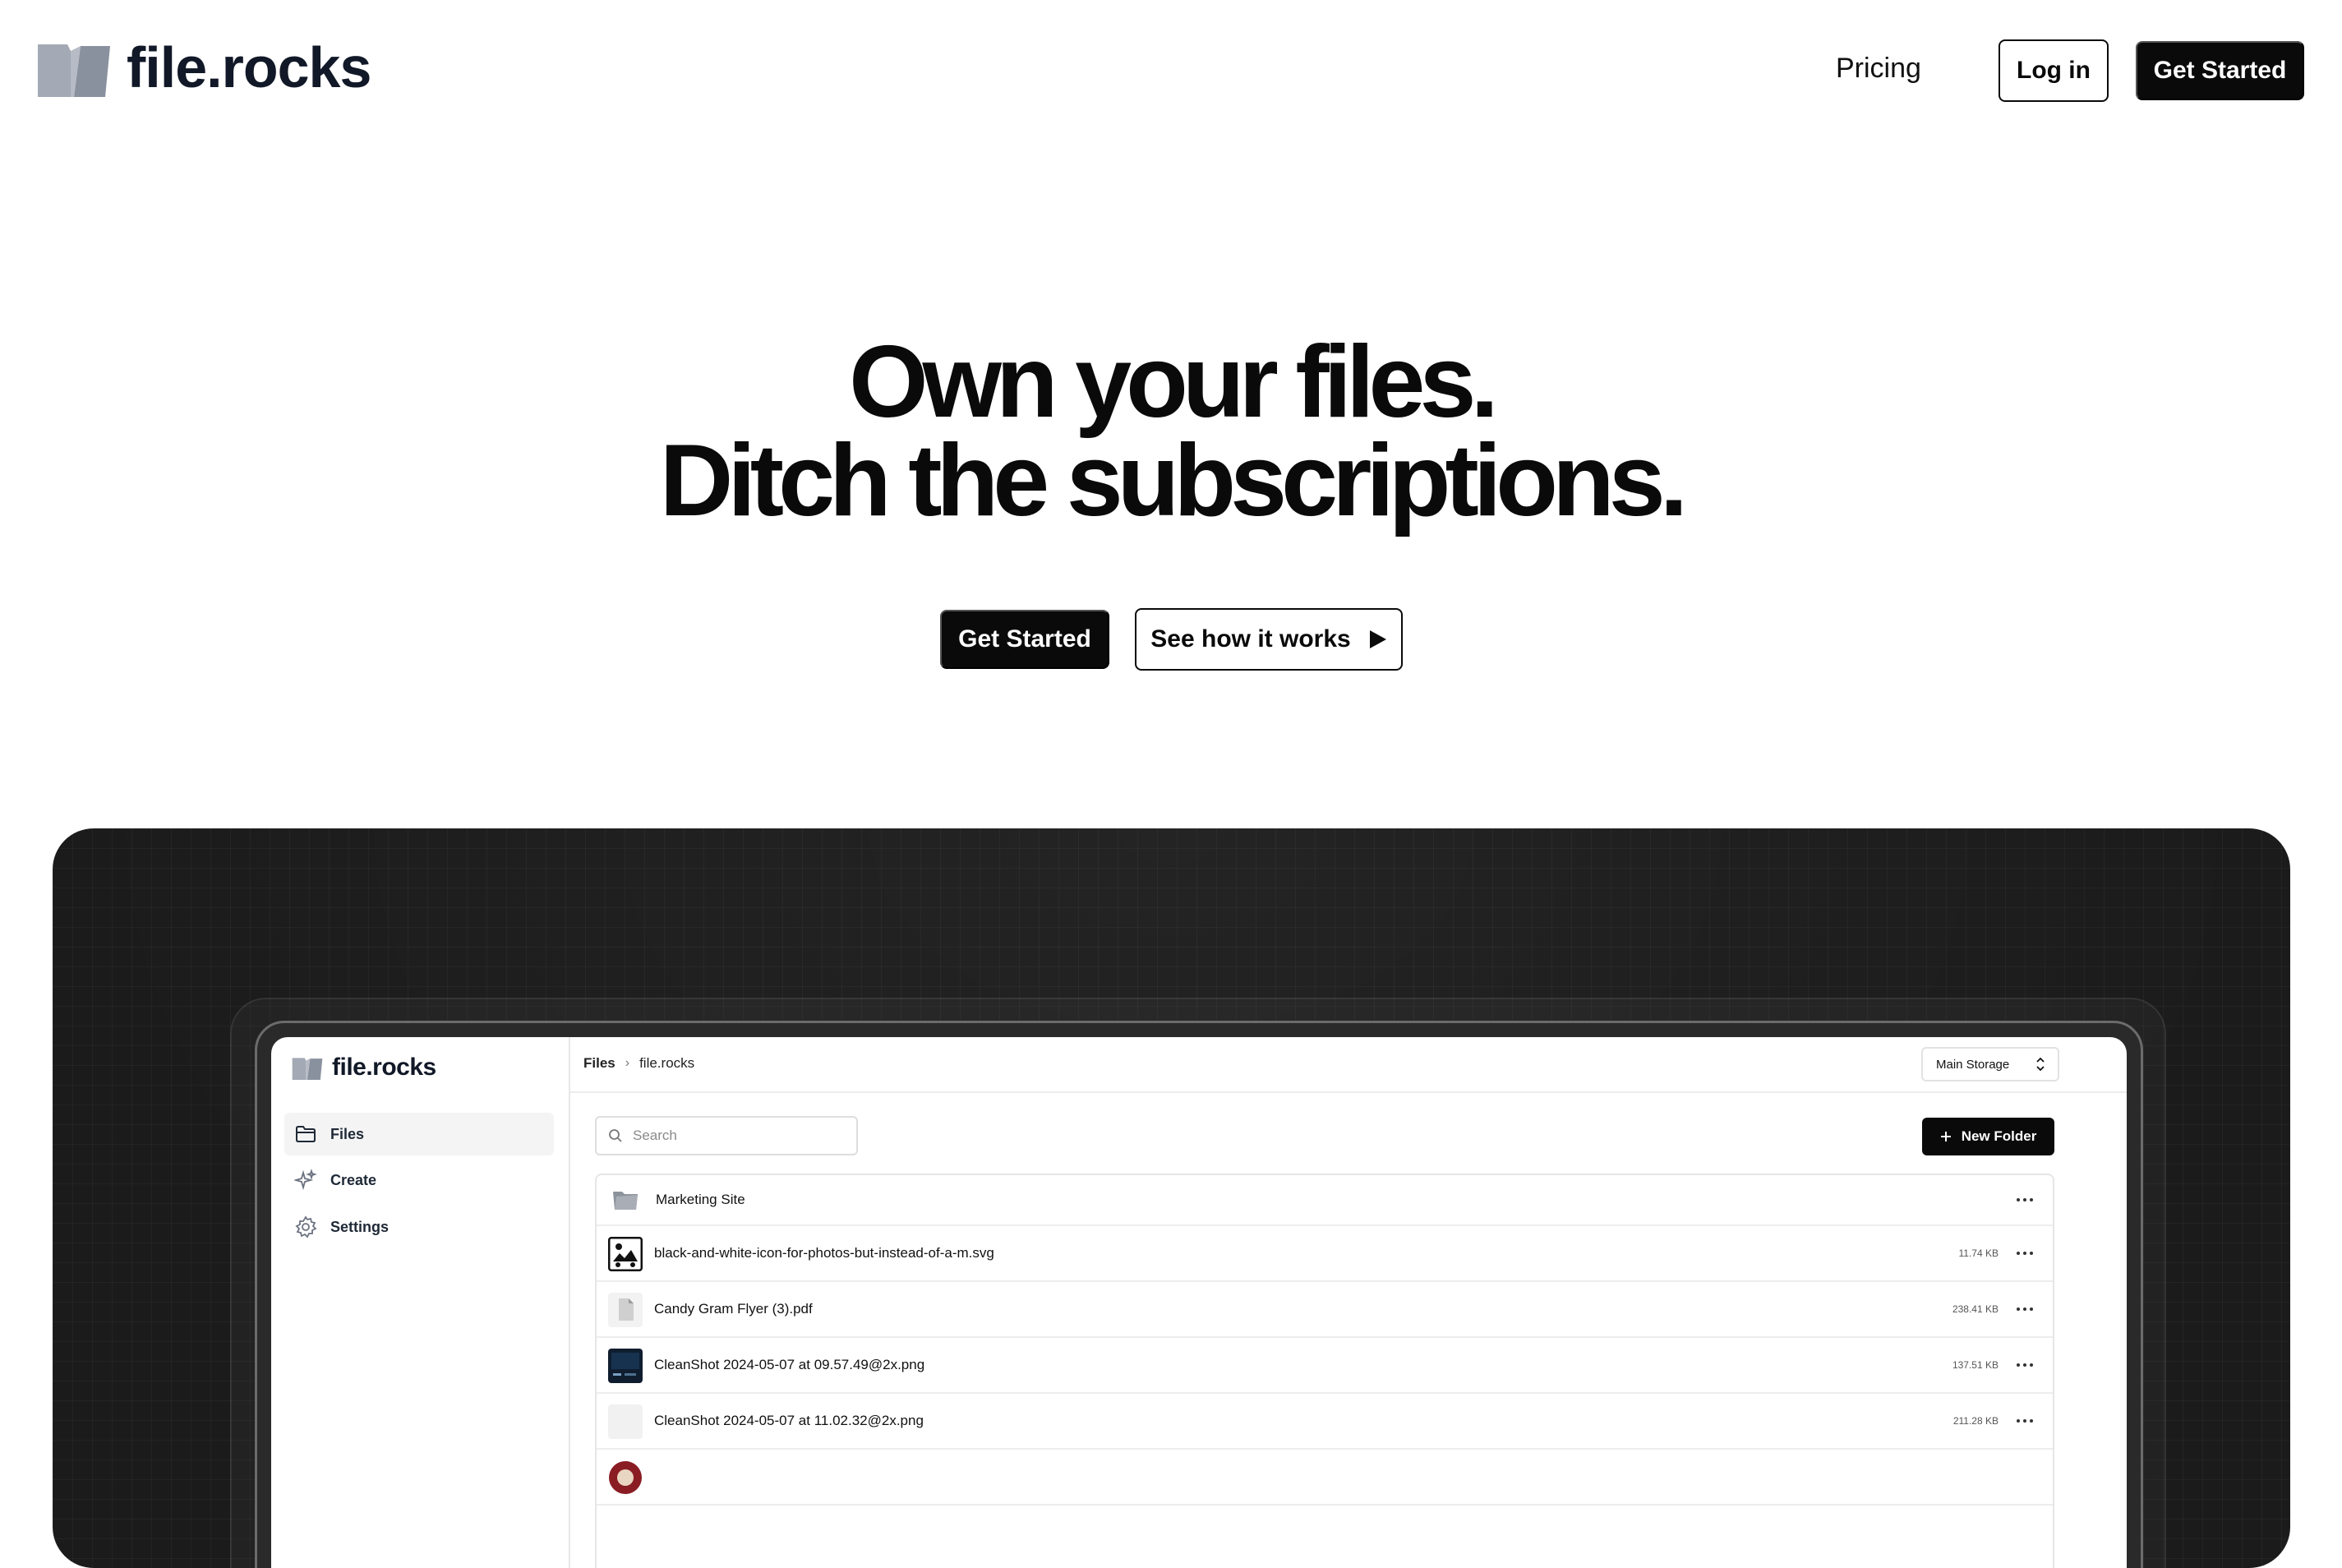 Image resolution: width=2342 pixels, height=1568 pixels. What do you see at coordinates (1325, 1200) in the screenshot?
I see `file-row: Marketing Site` at bounding box center [1325, 1200].